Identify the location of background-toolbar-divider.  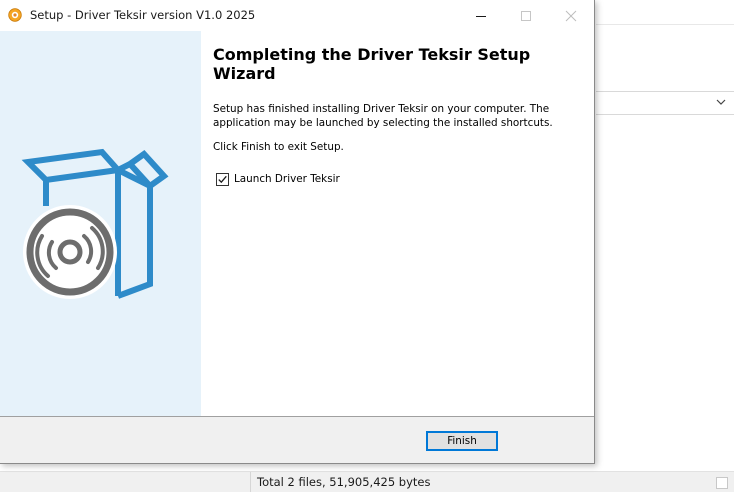
(665, 24).